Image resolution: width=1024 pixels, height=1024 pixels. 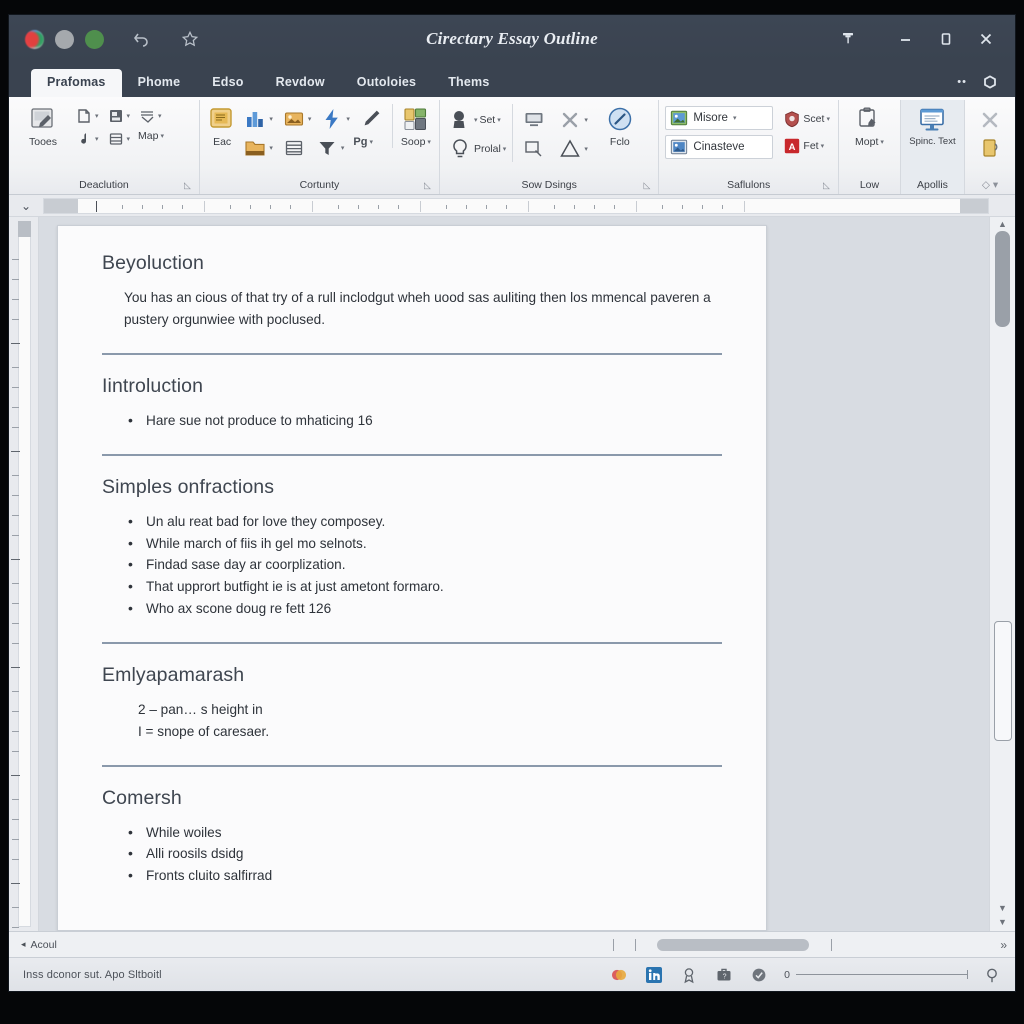 I want to click on tab-outoloies: Outoloies, so click(x=386, y=83).